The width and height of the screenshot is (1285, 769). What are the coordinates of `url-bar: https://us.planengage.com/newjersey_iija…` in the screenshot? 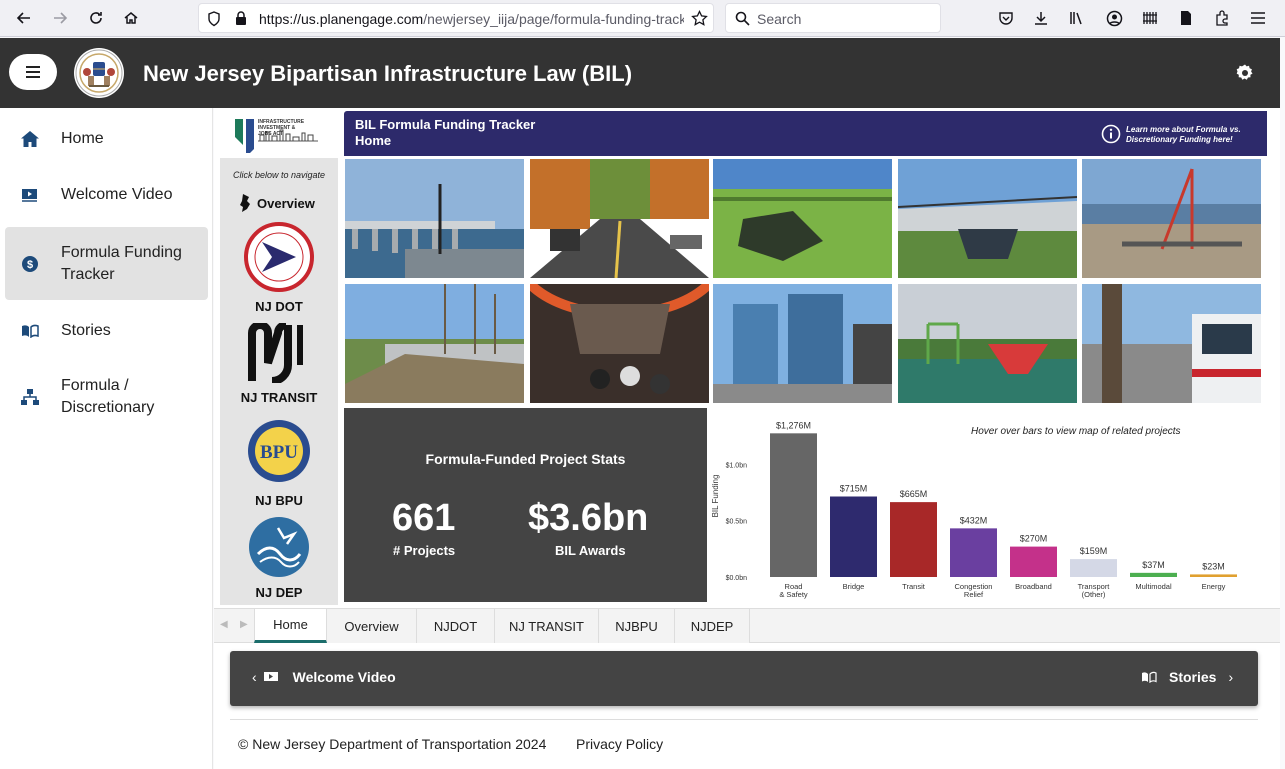 It's located at (456, 18).